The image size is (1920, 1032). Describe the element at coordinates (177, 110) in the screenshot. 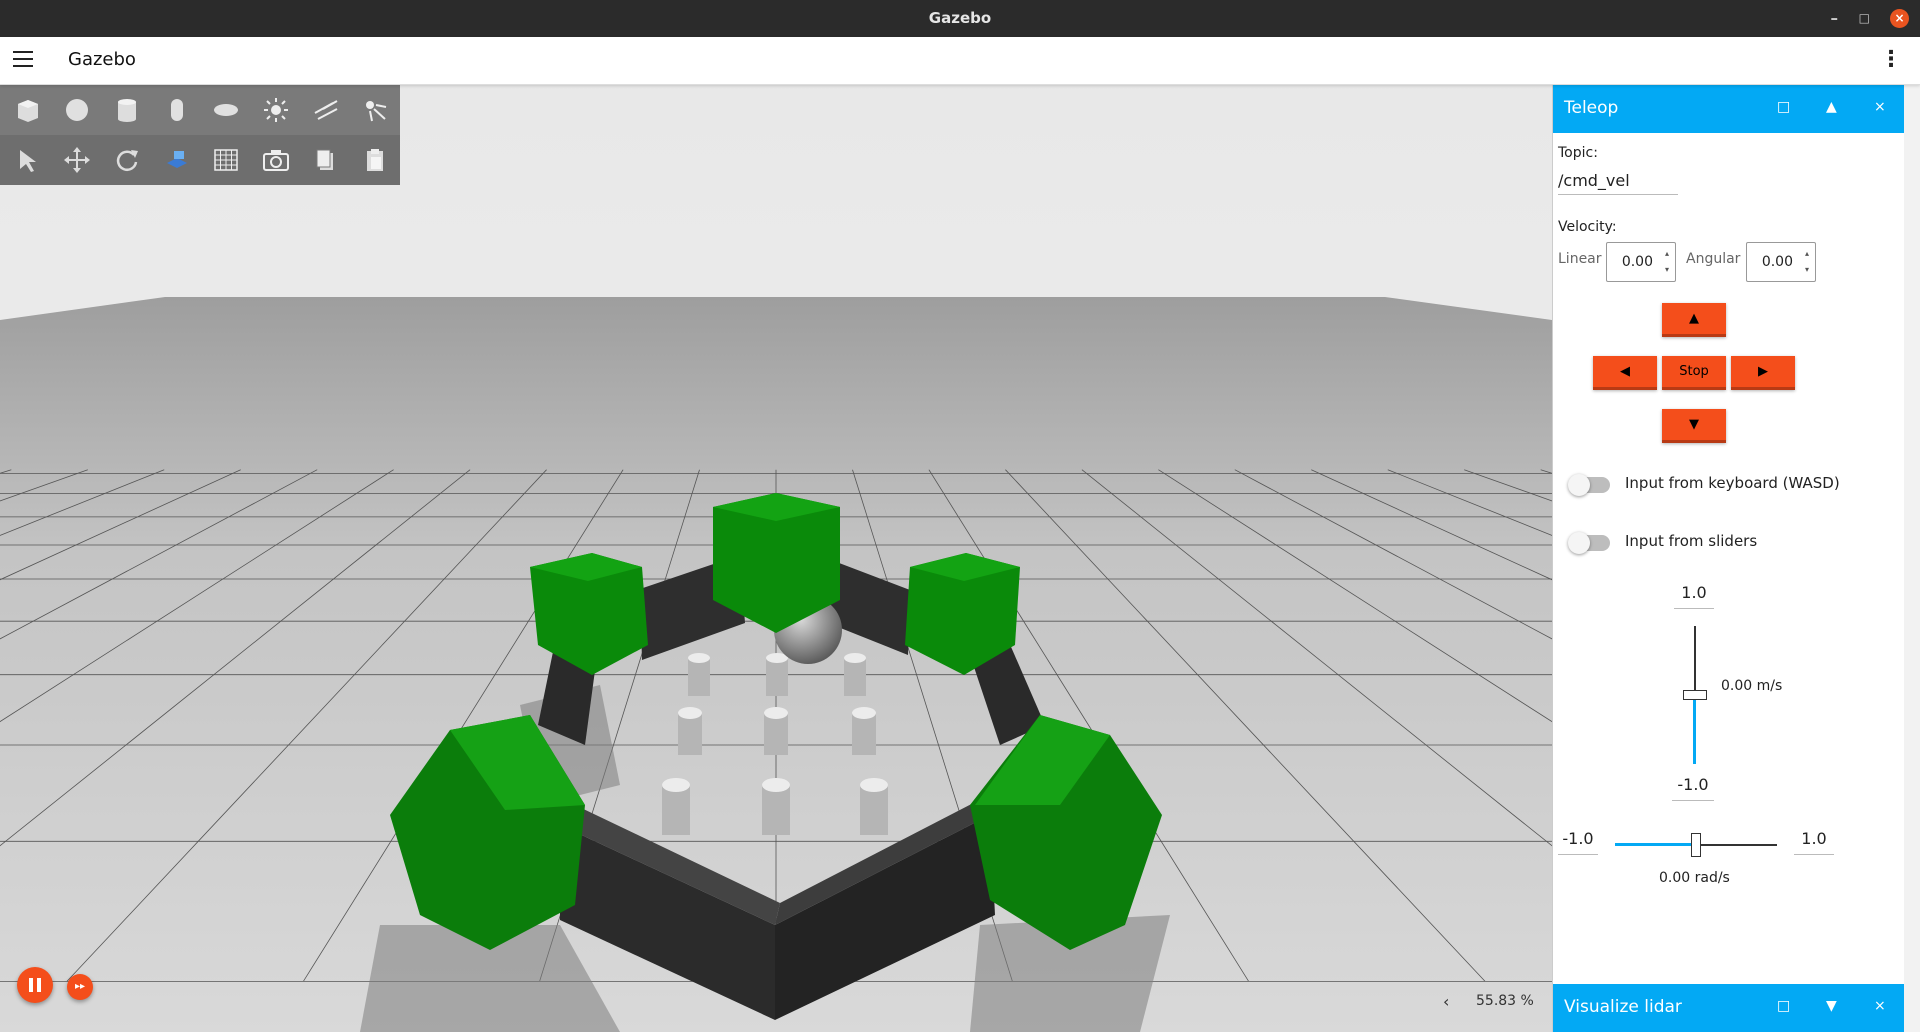

I see `capsule-icon` at that location.